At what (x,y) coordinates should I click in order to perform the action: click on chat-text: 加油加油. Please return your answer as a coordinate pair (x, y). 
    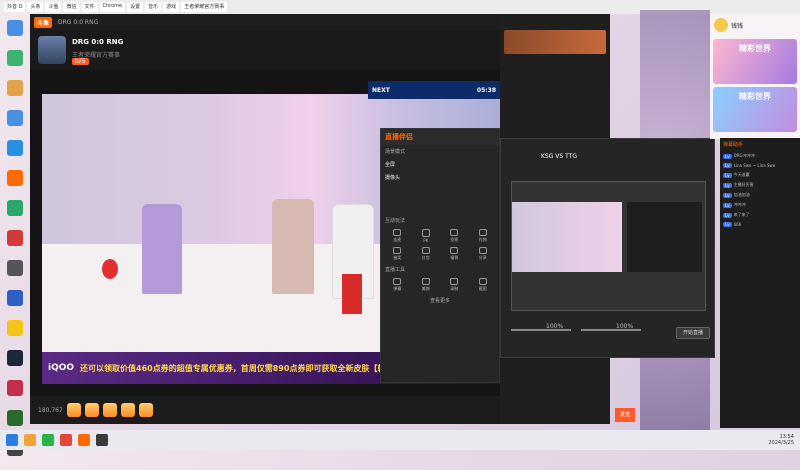
    Looking at the image, I should click on (741, 194).